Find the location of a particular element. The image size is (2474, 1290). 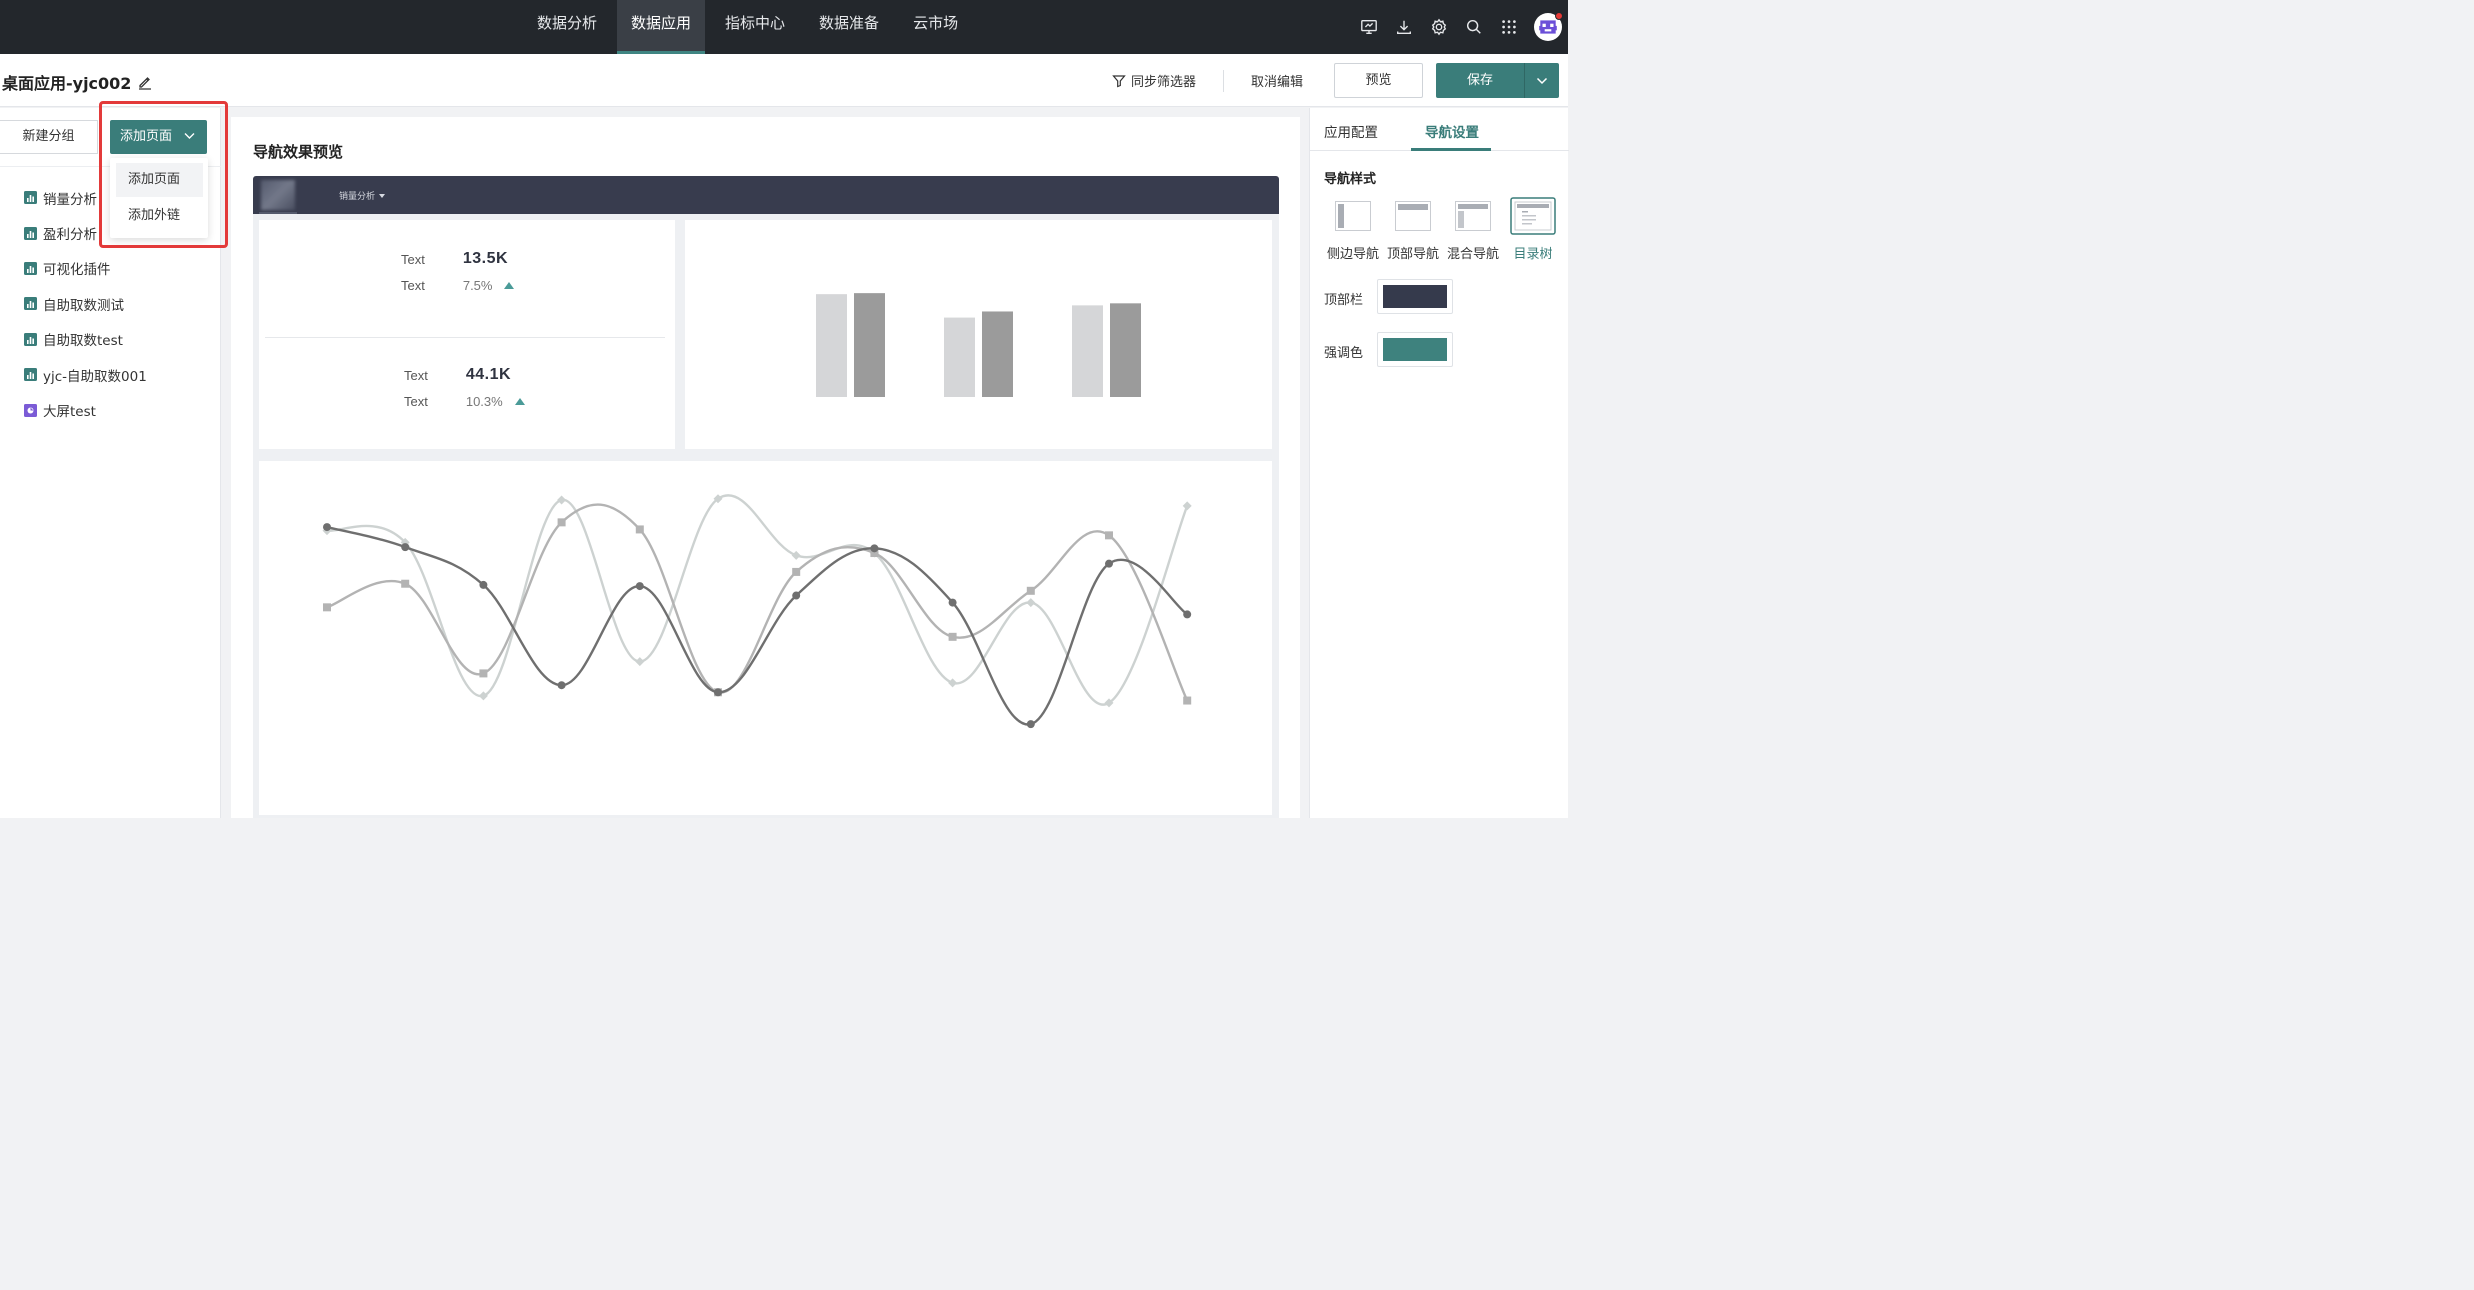

page-item-label: 销量分析 is located at coordinates (70, 199).